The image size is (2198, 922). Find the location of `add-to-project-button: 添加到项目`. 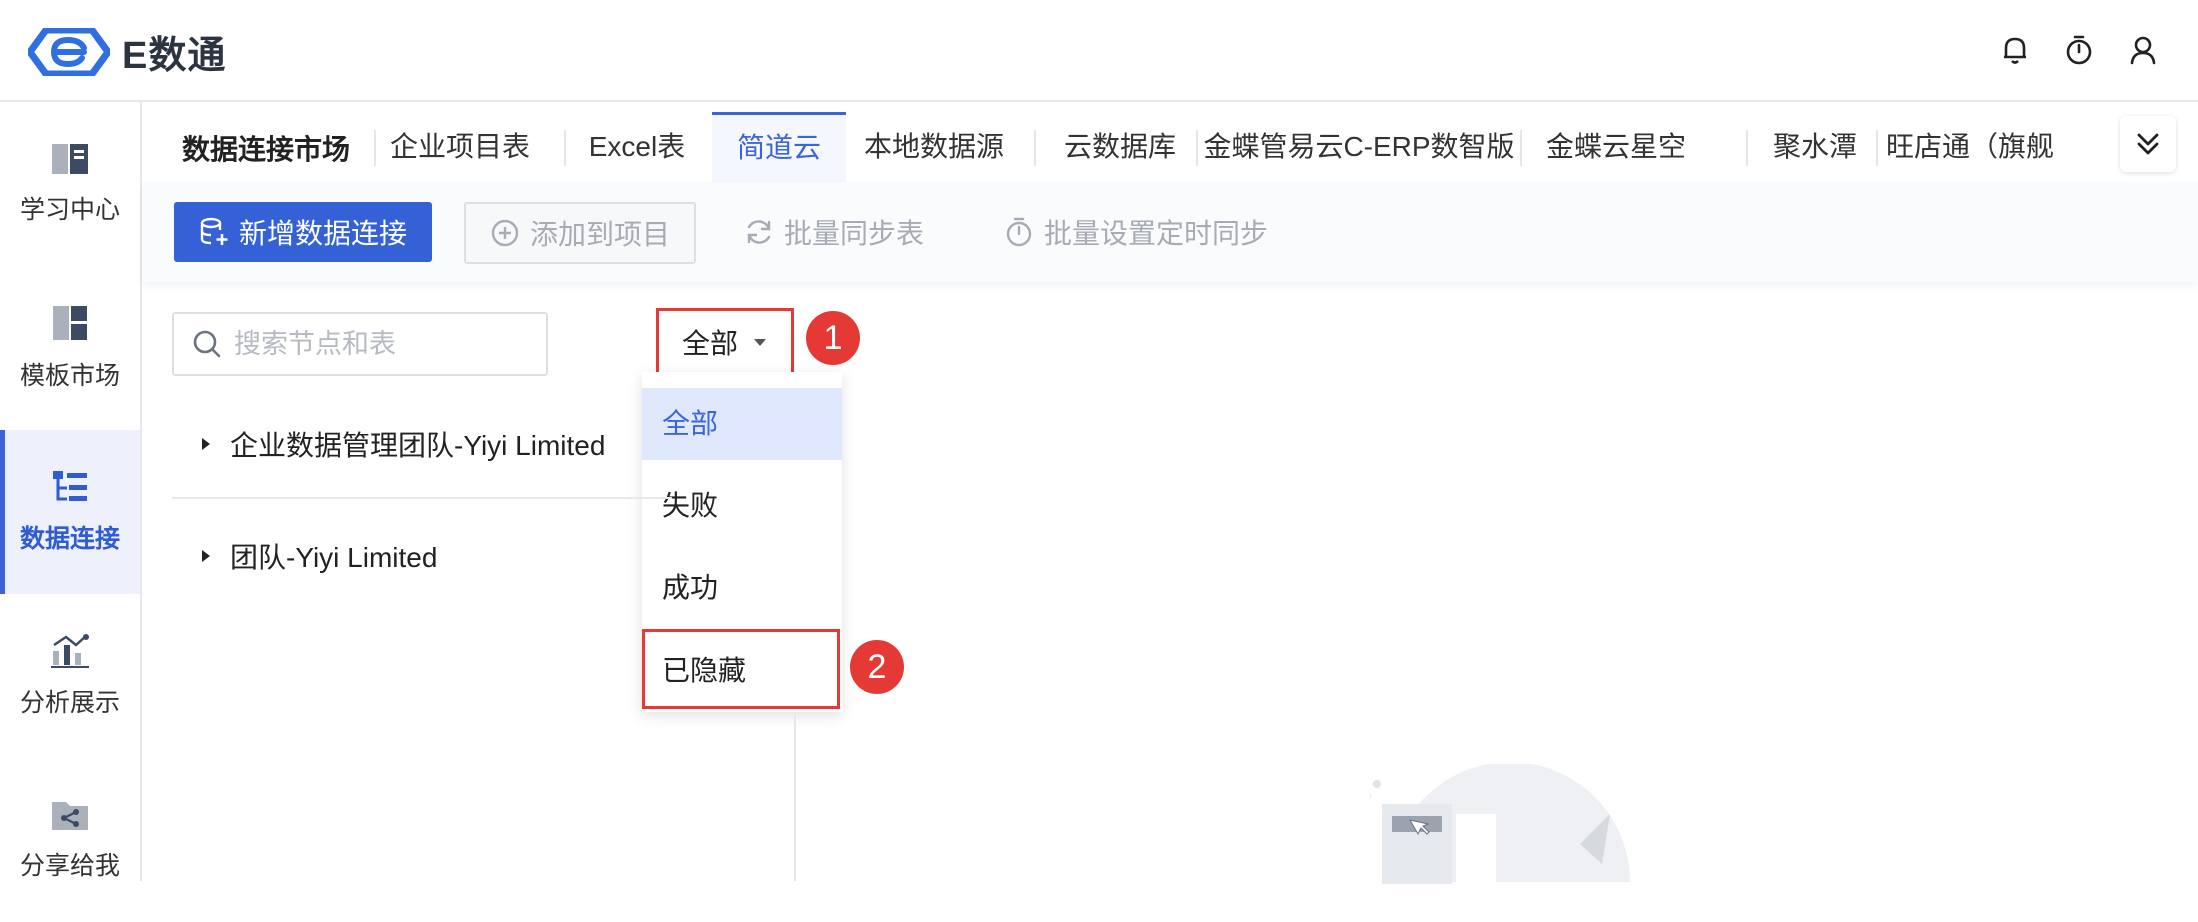

add-to-project-button: 添加到项目 is located at coordinates (580, 233).